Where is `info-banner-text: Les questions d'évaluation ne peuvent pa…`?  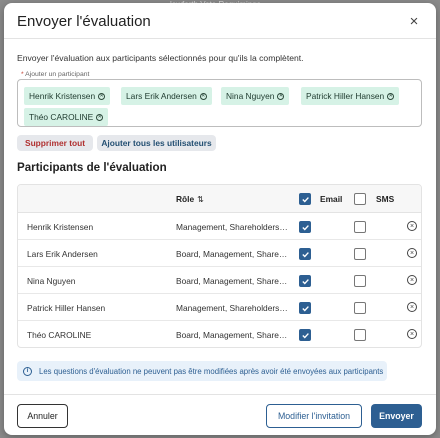 info-banner-text: Les questions d'évaluation ne peuvent pa… is located at coordinates (211, 371).